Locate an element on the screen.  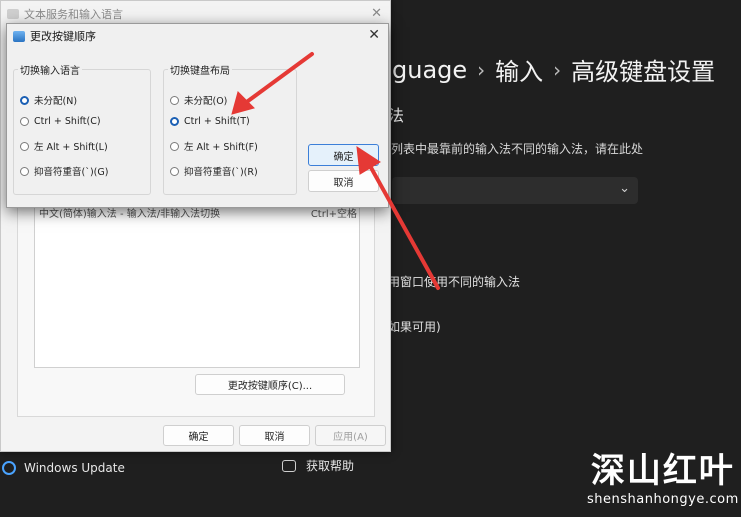
radio-label: Ctrl + Shift(C) is located at coordinates (67, 121).